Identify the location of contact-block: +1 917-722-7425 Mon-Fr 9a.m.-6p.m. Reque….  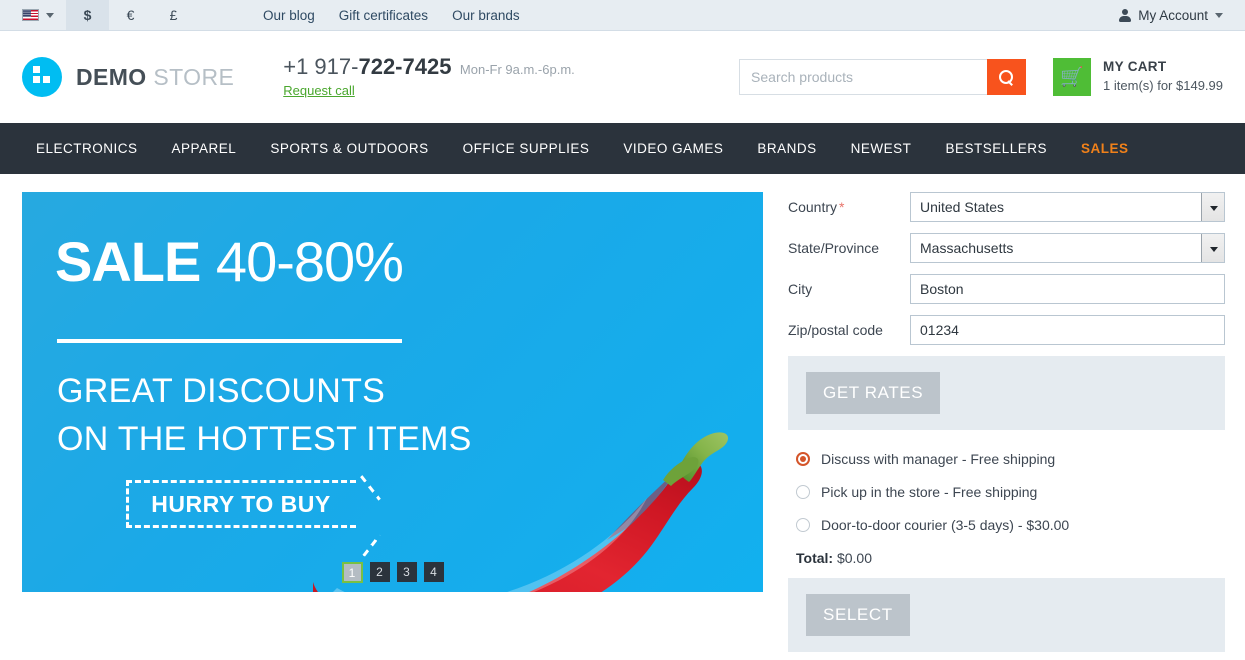
(429, 77).